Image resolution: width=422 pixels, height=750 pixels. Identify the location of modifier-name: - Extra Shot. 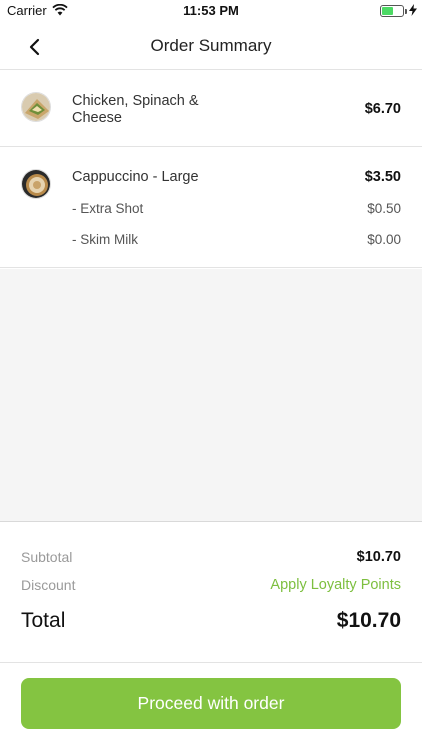
(108, 208).